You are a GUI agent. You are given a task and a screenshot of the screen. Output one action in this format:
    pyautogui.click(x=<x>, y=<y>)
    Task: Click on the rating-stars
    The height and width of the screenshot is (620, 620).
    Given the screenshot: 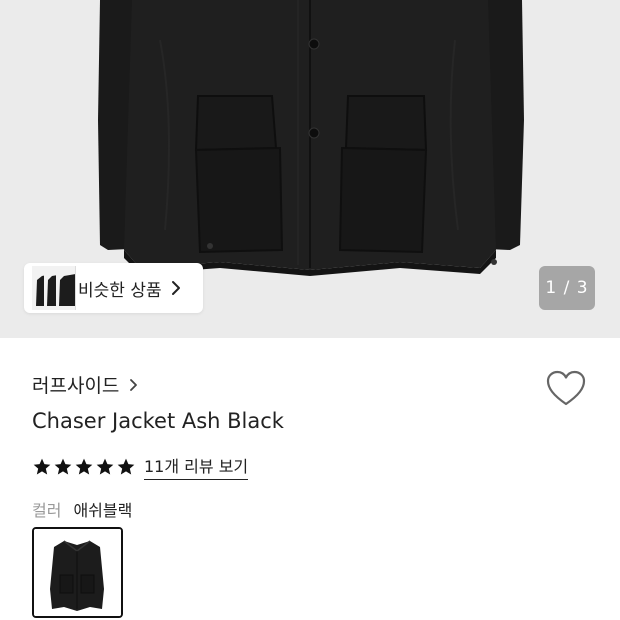 What is the action you would take?
    pyautogui.click(x=84, y=467)
    